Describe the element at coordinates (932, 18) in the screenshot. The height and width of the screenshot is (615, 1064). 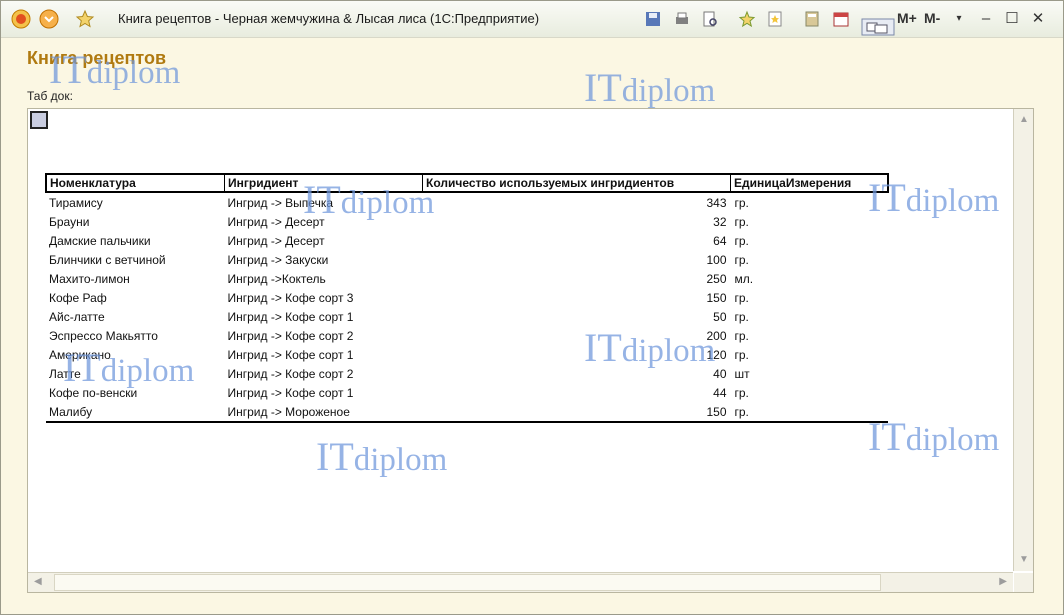
I see `memory-minus-button: M-` at that location.